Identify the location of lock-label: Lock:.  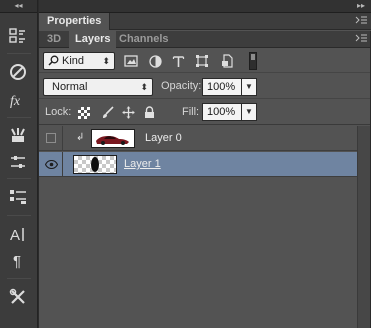
(58, 112).